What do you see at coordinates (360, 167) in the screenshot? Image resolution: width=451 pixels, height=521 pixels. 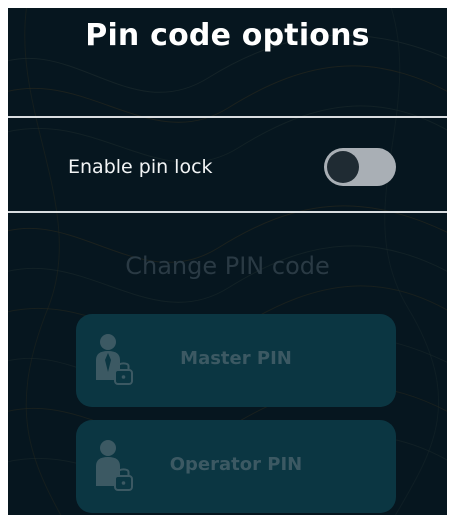 I see `pin-lock-toggle` at bounding box center [360, 167].